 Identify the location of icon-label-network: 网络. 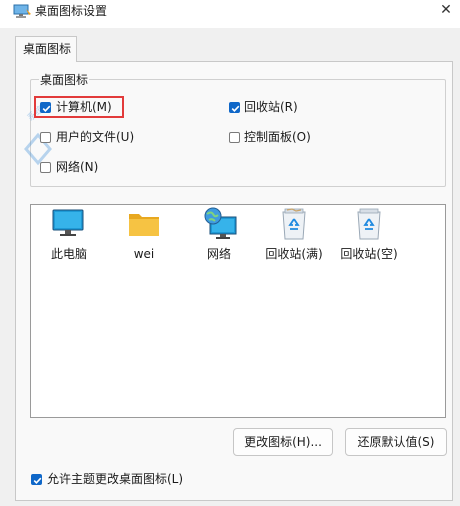
(219, 254).